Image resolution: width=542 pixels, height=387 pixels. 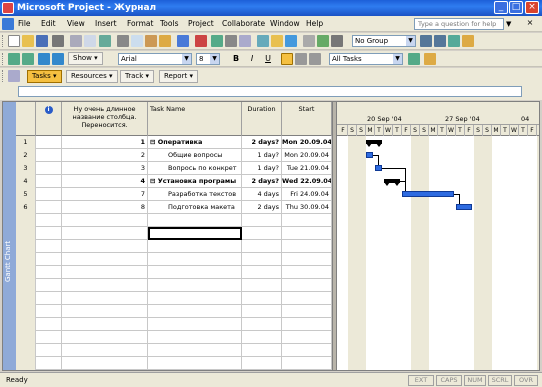 I want to click on print-icon, so click(x=76, y=41).